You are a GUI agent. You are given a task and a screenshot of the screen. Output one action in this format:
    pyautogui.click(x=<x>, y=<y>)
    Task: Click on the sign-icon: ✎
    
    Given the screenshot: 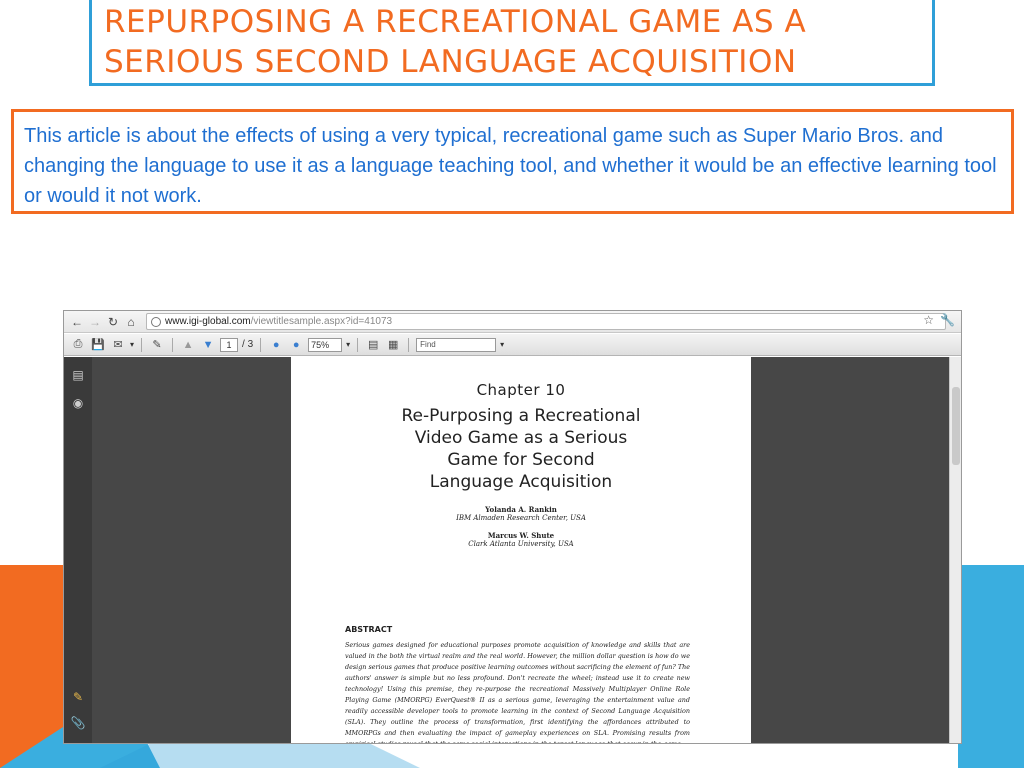 What is the action you would take?
    pyautogui.click(x=157, y=345)
    